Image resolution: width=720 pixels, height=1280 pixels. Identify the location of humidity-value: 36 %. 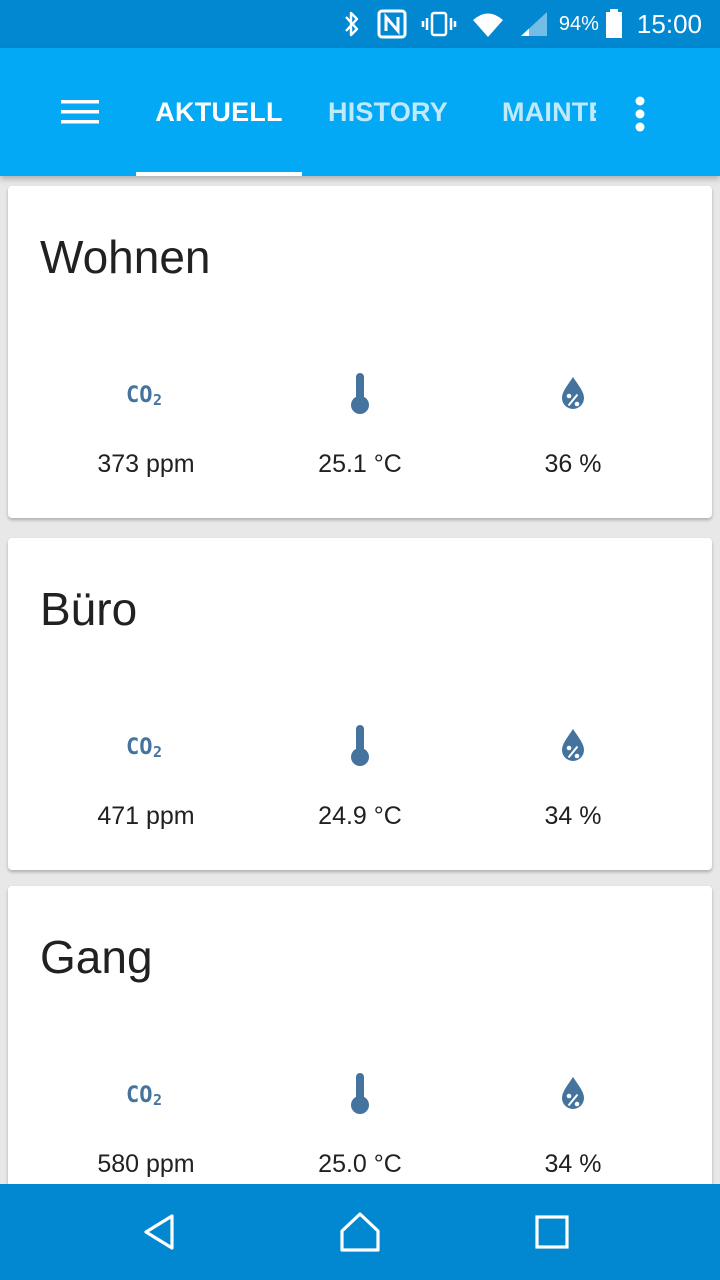
(573, 464).